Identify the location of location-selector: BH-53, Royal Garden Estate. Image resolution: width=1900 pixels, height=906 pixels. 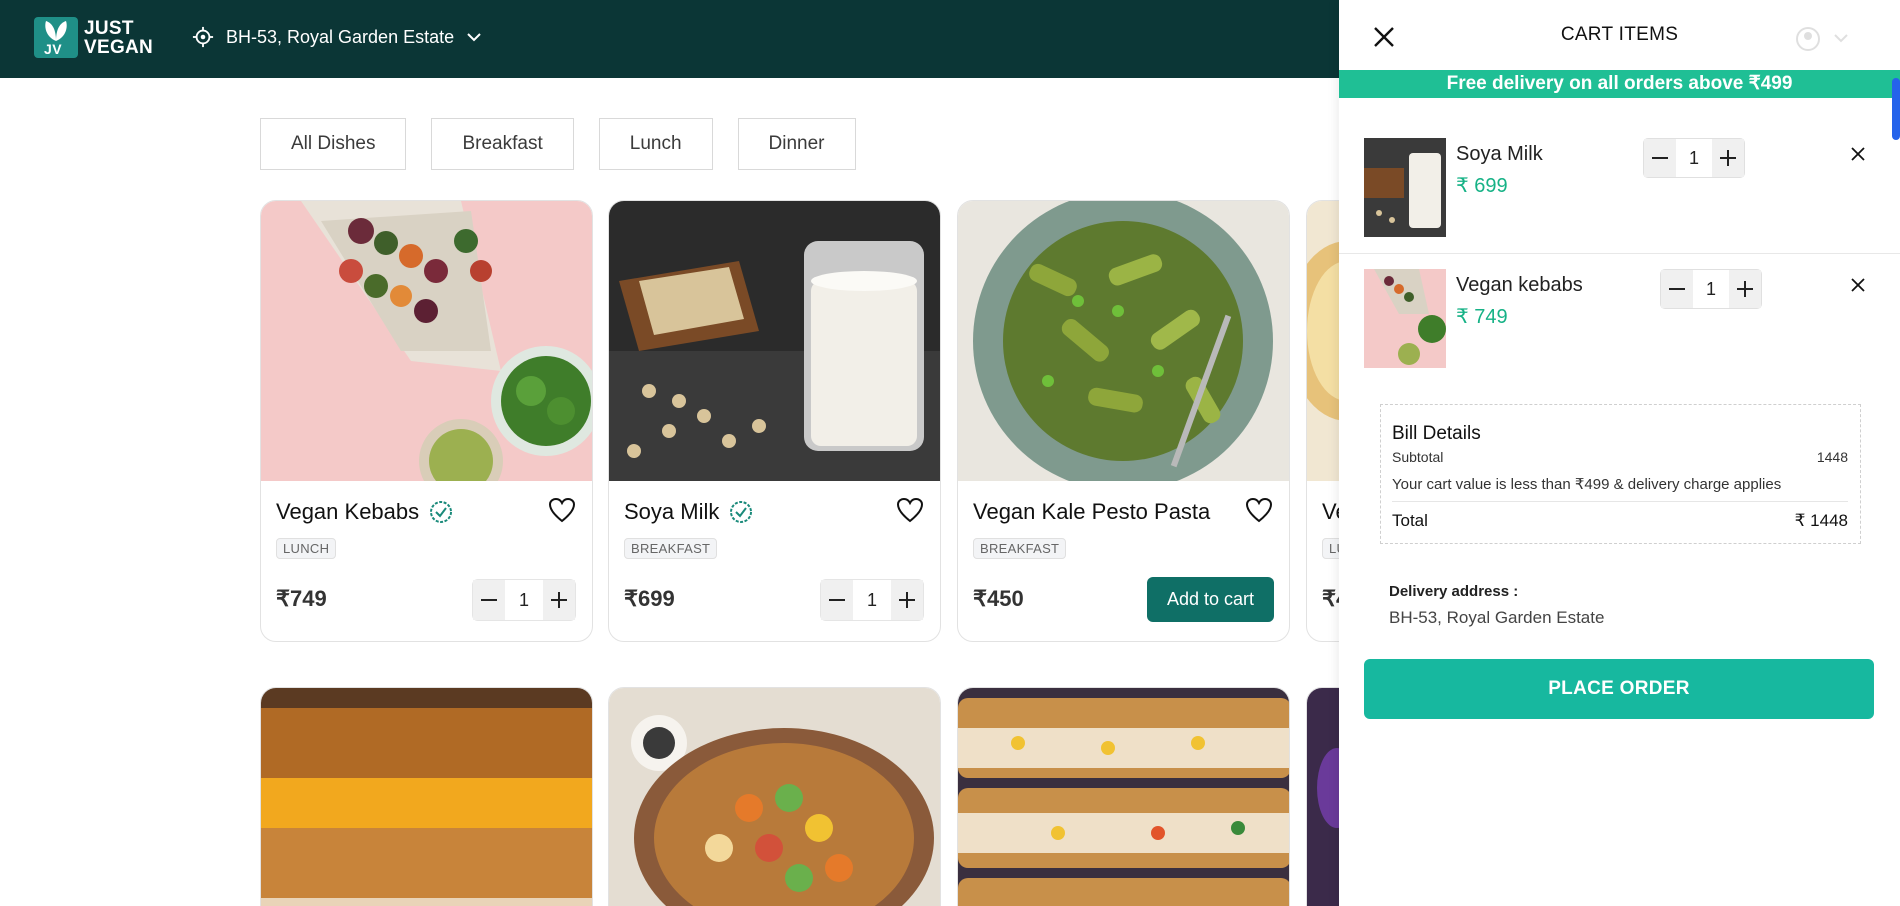
(337, 37).